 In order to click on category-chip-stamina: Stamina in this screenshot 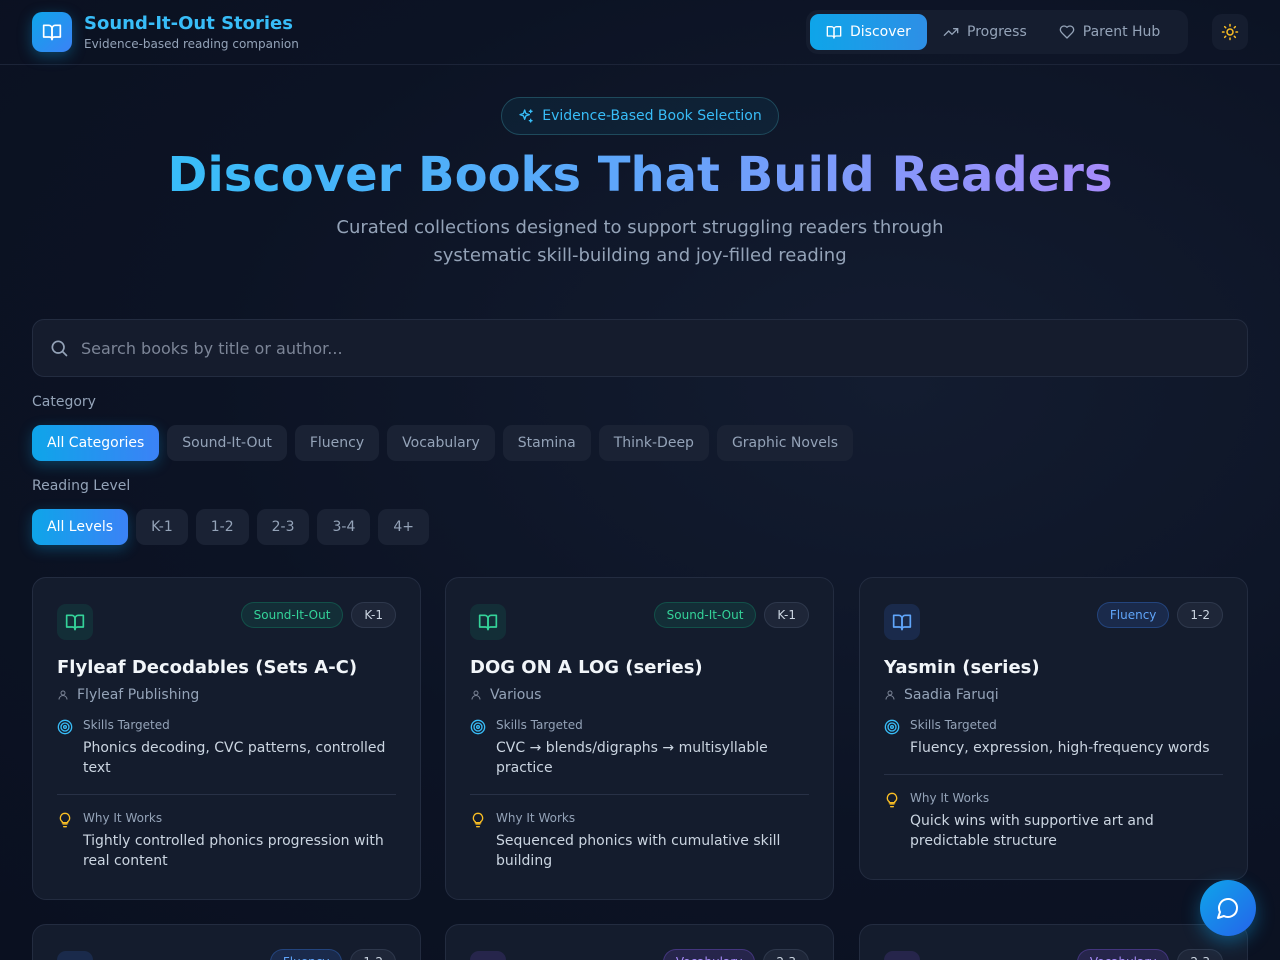, I will do `click(546, 443)`.